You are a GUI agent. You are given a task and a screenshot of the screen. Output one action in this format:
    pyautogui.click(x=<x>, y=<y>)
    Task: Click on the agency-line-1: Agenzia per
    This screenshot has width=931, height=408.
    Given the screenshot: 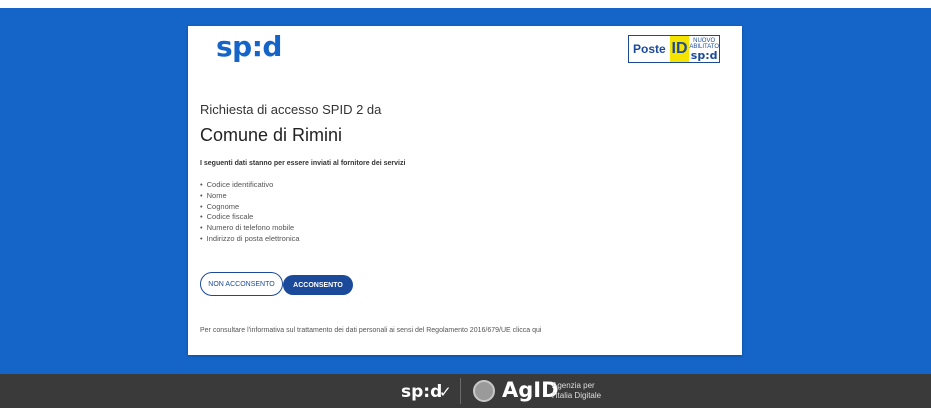 What is the action you would take?
    pyautogui.click(x=573, y=385)
    